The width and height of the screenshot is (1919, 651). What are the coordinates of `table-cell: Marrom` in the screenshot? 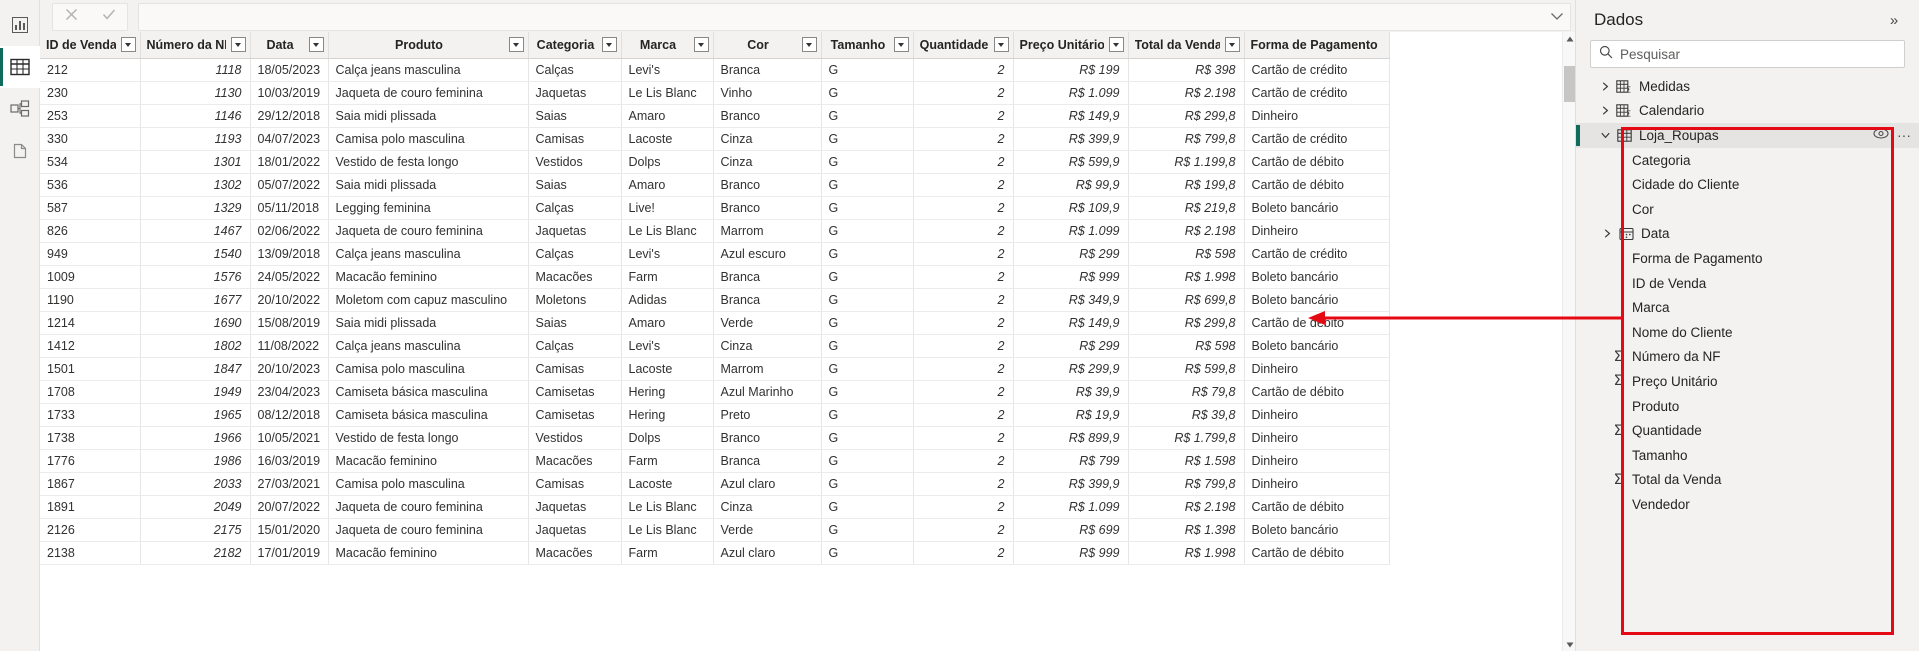 It's located at (767, 369).